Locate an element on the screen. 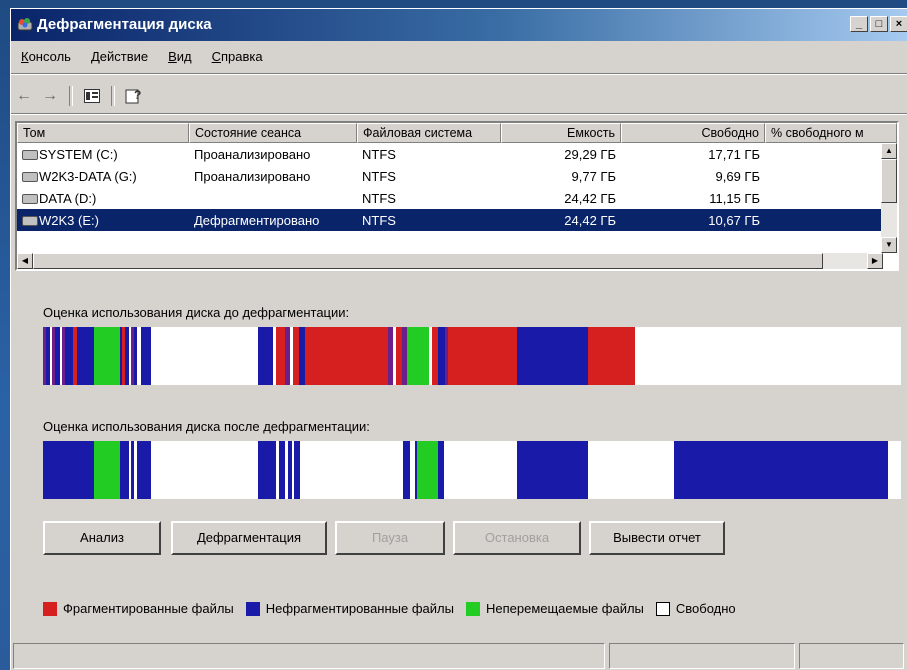  volume-name: DATA (D:) is located at coordinates (68, 198).